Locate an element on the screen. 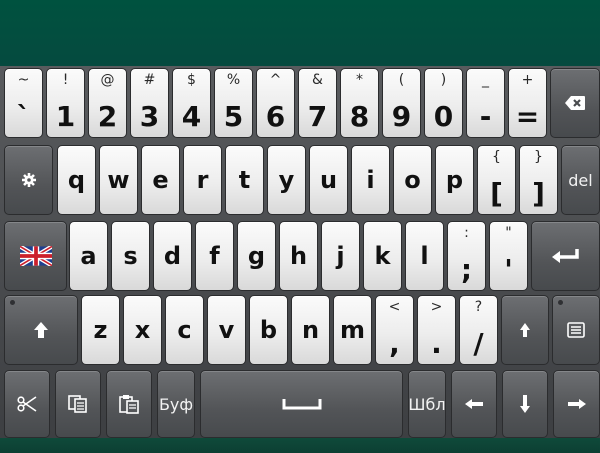 This screenshot has width=600, height=453. key-sym-2: ? / is located at coordinates (478, 330).